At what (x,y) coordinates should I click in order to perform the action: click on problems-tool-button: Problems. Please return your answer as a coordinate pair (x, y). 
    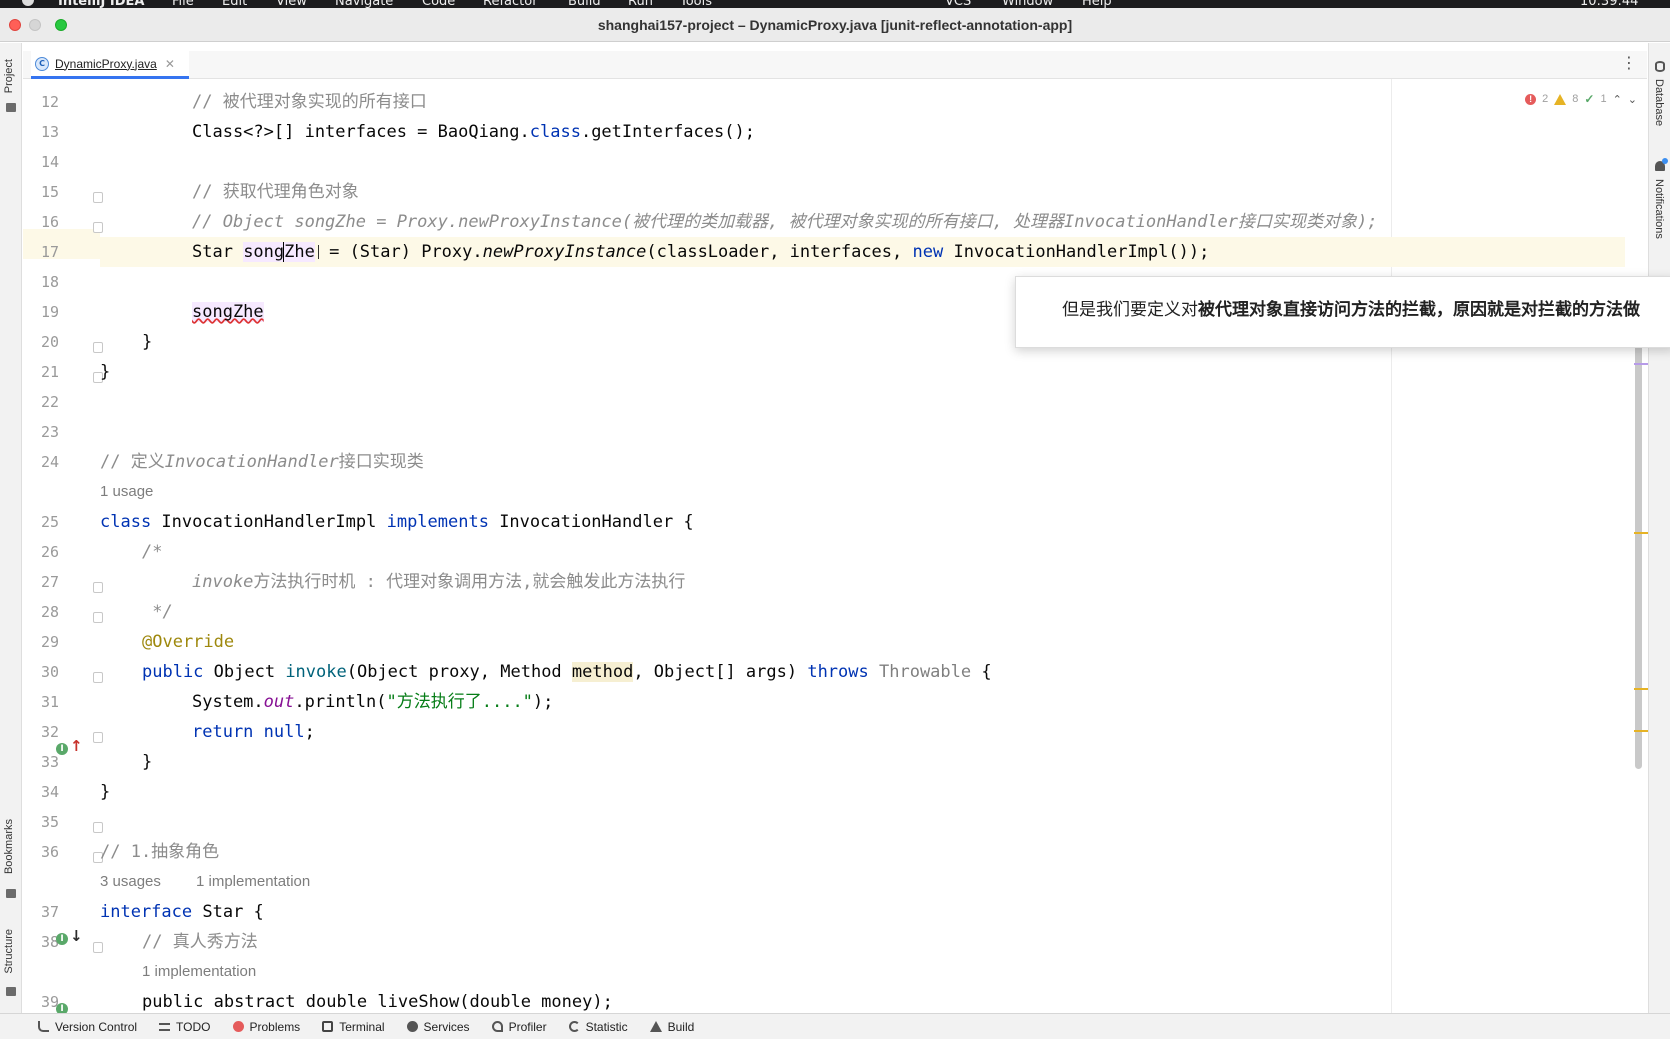
    Looking at the image, I should click on (266, 1027).